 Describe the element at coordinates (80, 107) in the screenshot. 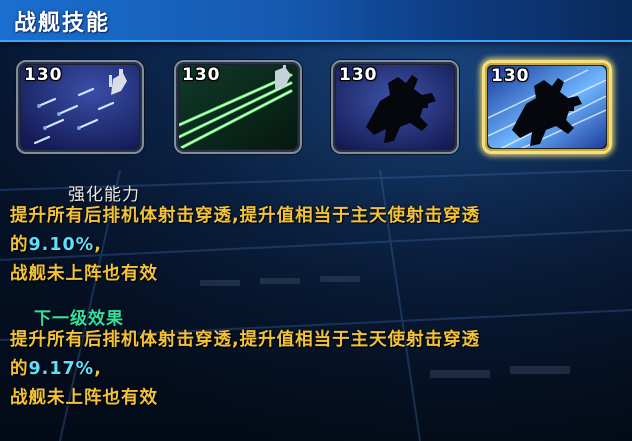

I see `skill-slot-1: 130` at that location.